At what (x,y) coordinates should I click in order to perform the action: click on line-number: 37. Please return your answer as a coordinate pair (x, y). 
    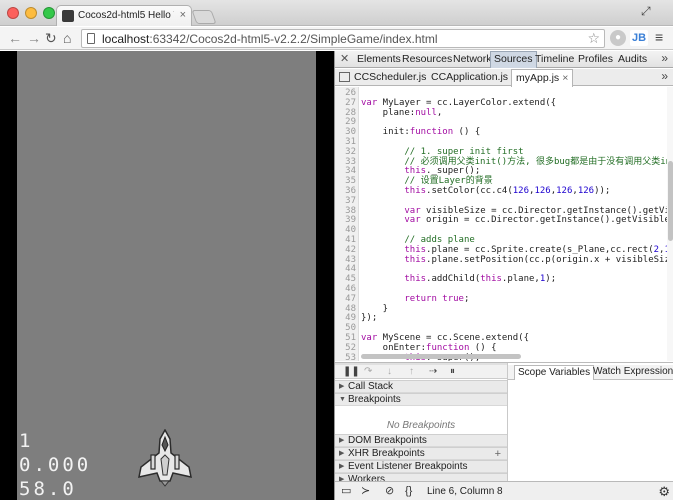
    Looking at the image, I should click on (345, 201).